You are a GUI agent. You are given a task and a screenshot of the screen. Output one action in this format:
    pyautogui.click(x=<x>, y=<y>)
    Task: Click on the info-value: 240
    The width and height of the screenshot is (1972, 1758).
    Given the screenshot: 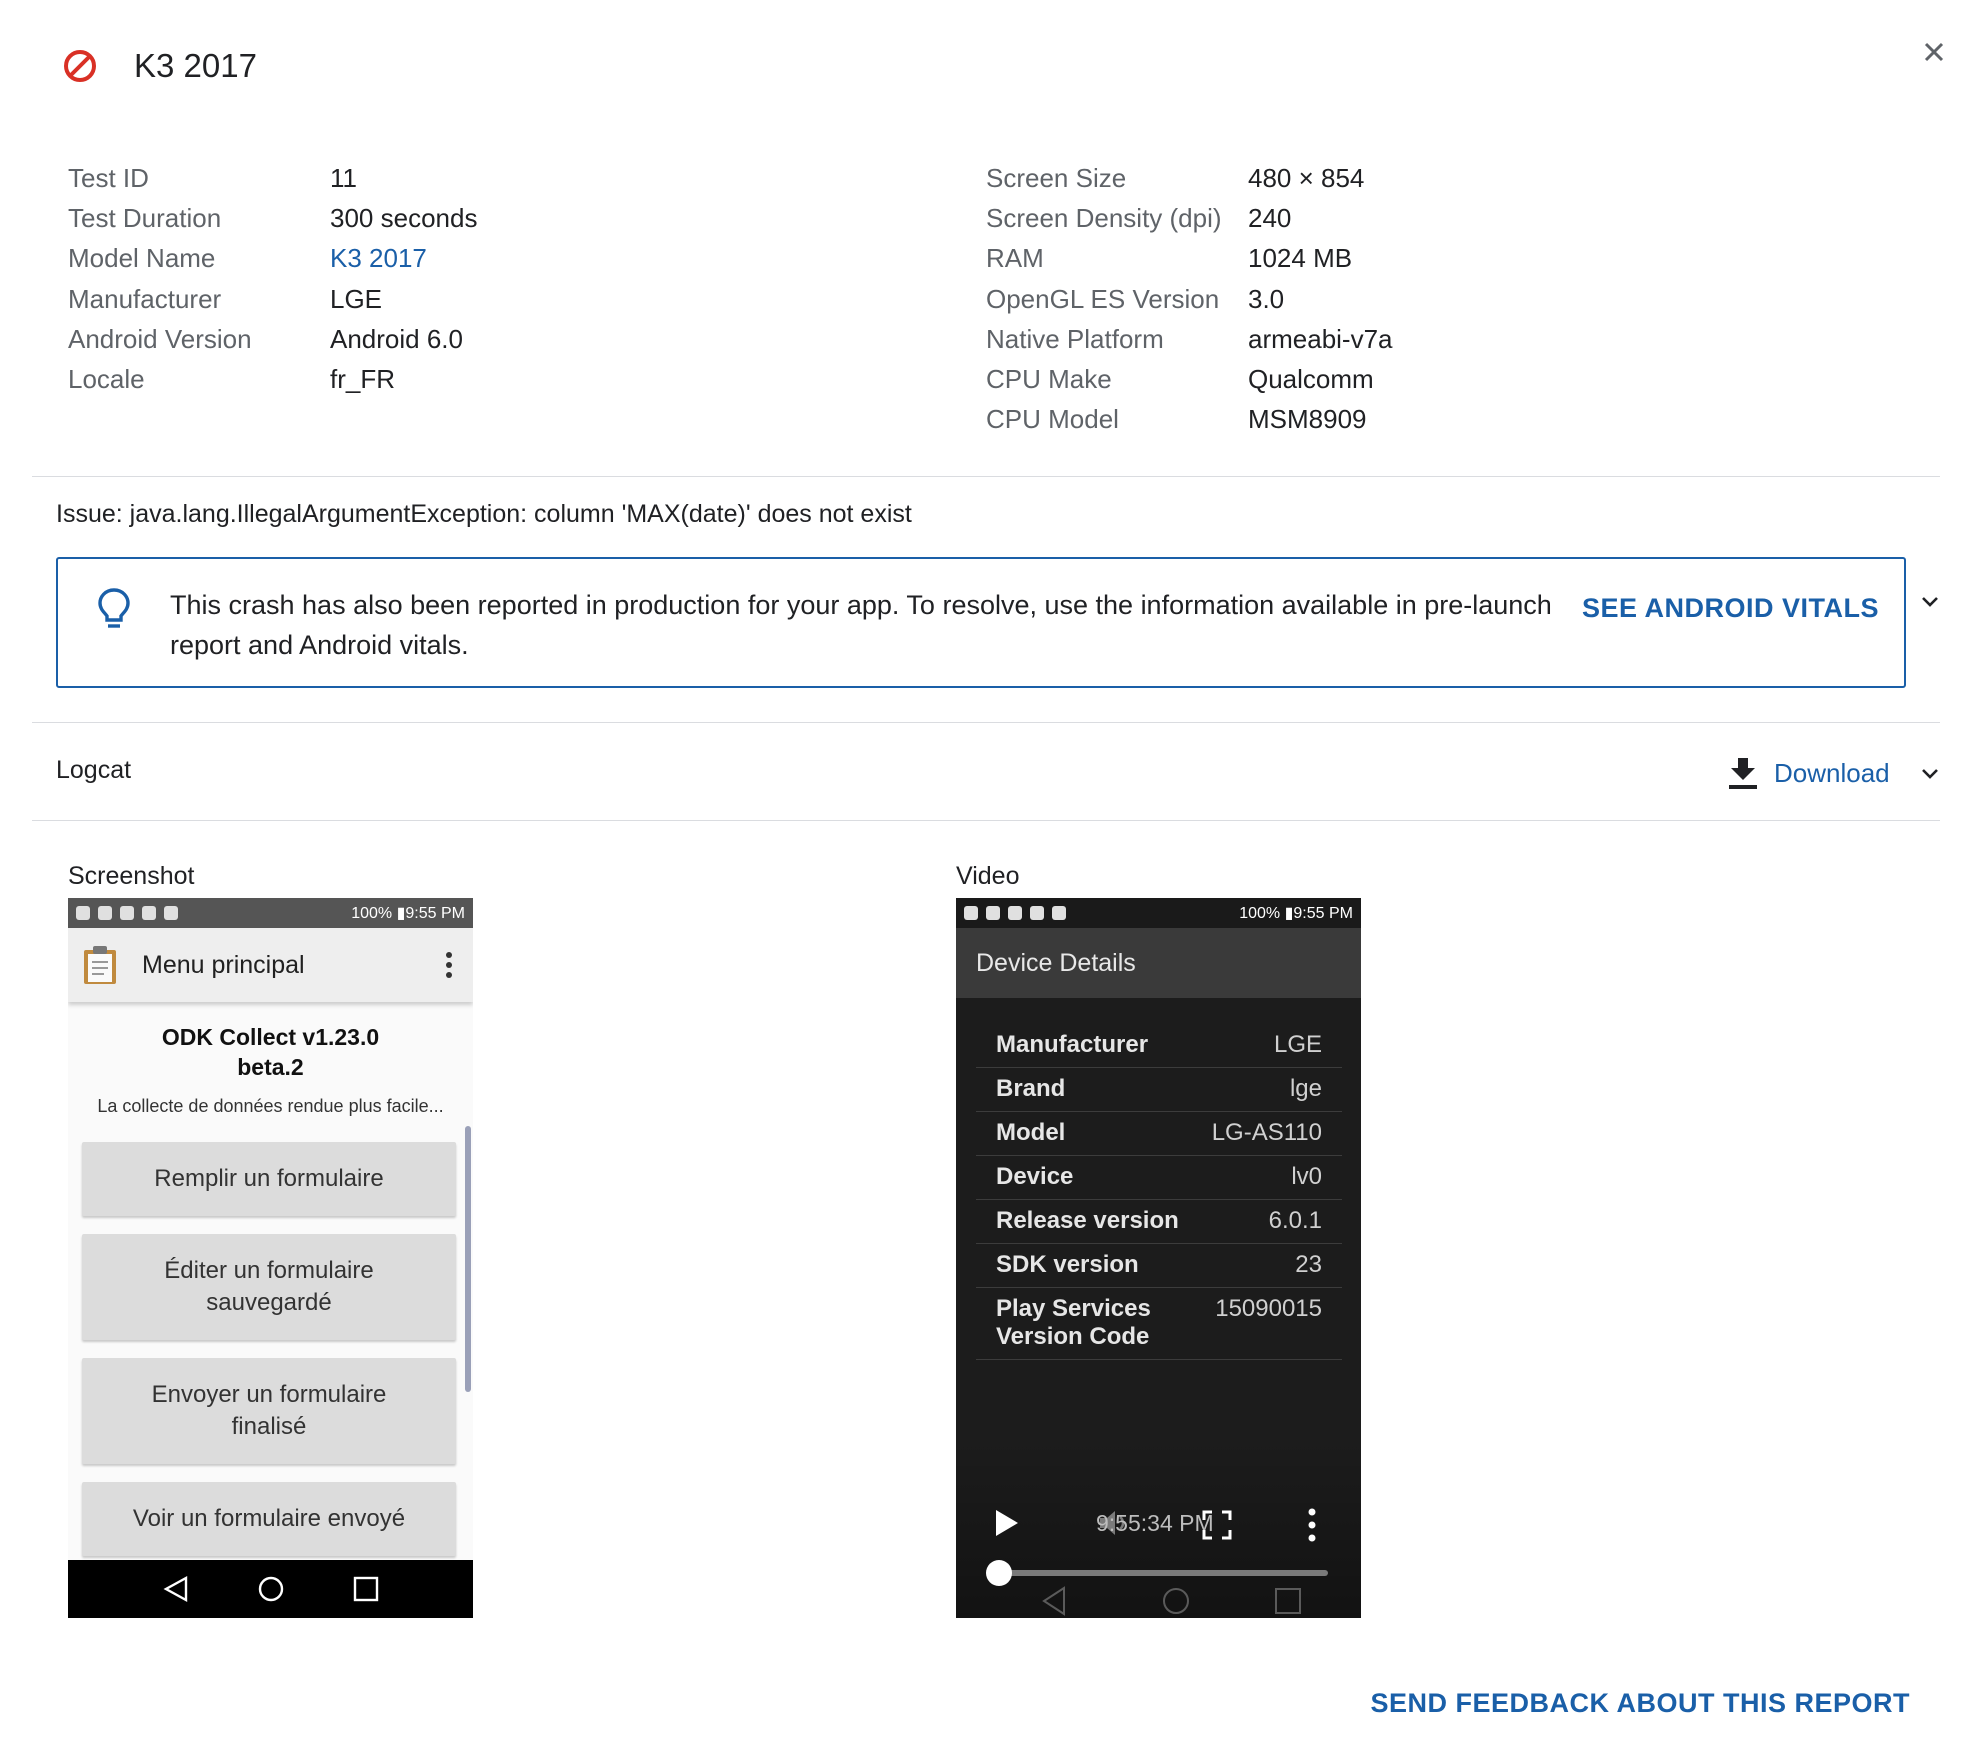 What is the action you would take?
    pyautogui.click(x=1270, y=218)
    